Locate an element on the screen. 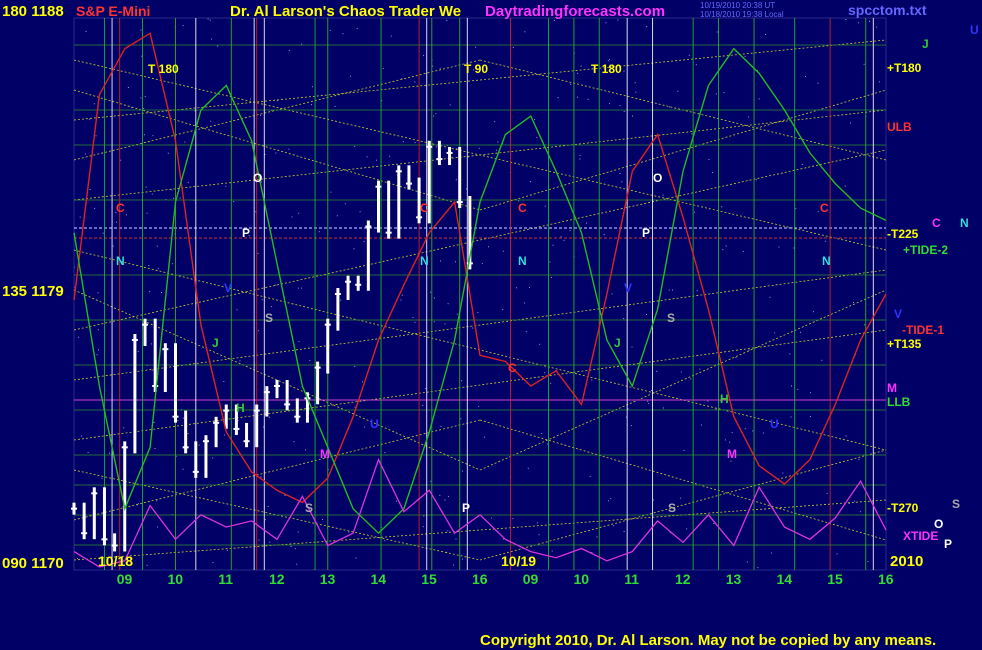  y-scale-top: 180 1188 is located at coordinates (33, 11).